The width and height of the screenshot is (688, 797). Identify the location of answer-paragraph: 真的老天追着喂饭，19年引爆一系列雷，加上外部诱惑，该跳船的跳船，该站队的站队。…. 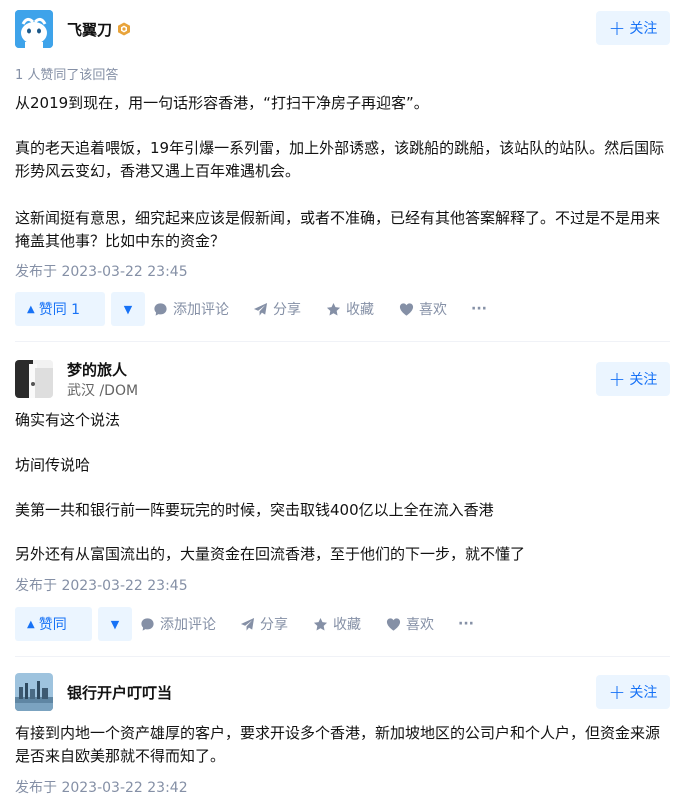
(340, 159).